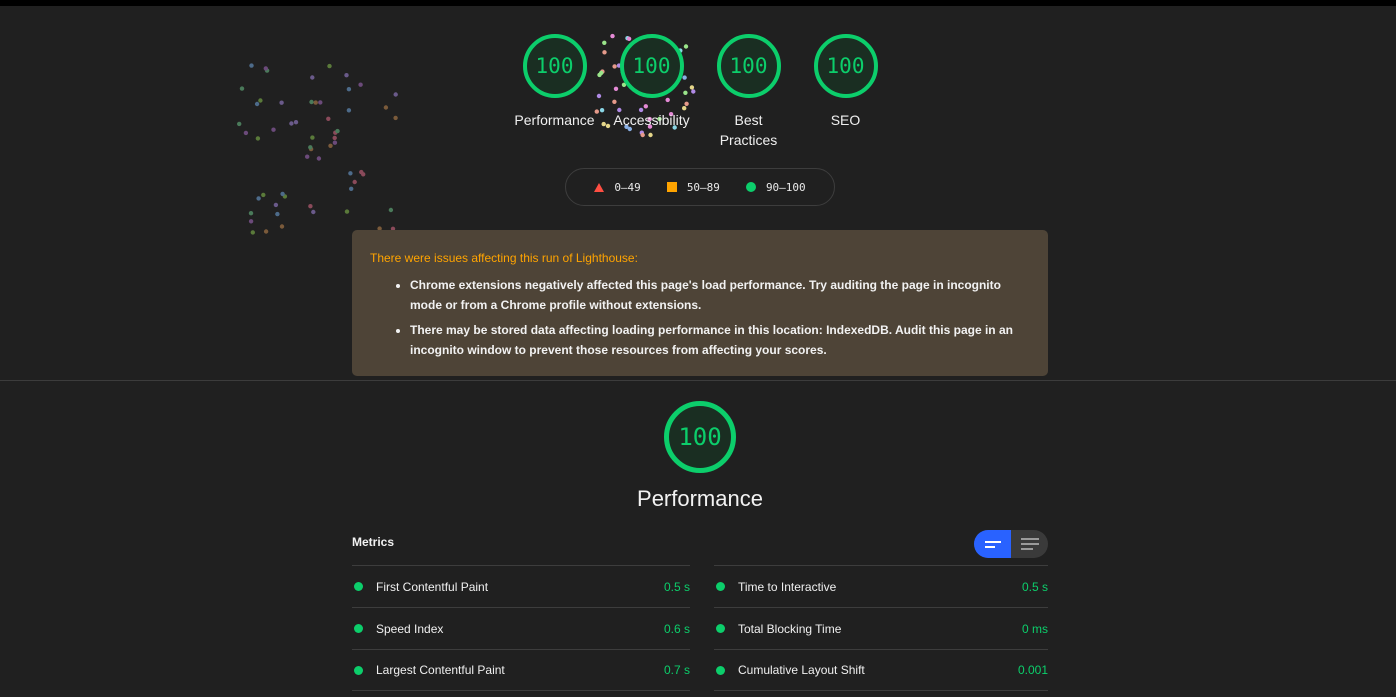 This screenshot has width=1396, height=697. I want to click on metric-name: Speed Index, so click(410, 628).